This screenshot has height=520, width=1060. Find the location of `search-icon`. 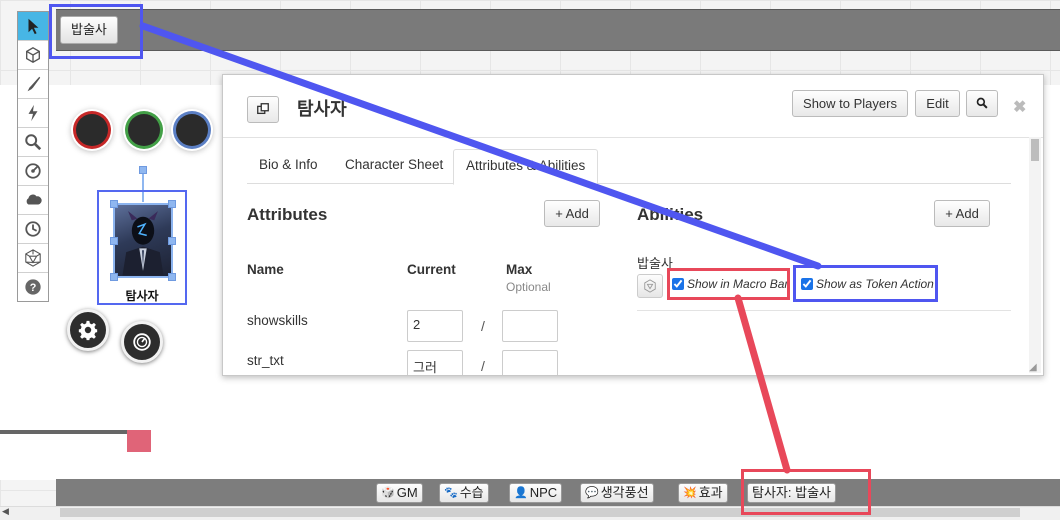

search-icon is located at coordinates (982, 103).